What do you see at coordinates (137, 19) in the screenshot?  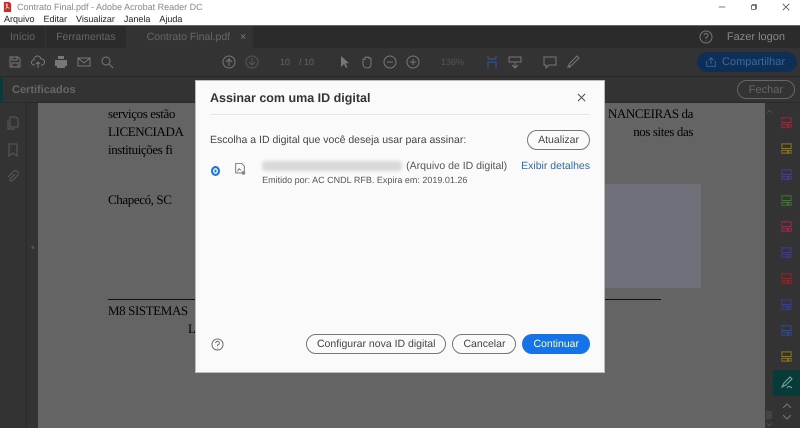 I see `menu-item: Janela` at bounding box center [137, 19].